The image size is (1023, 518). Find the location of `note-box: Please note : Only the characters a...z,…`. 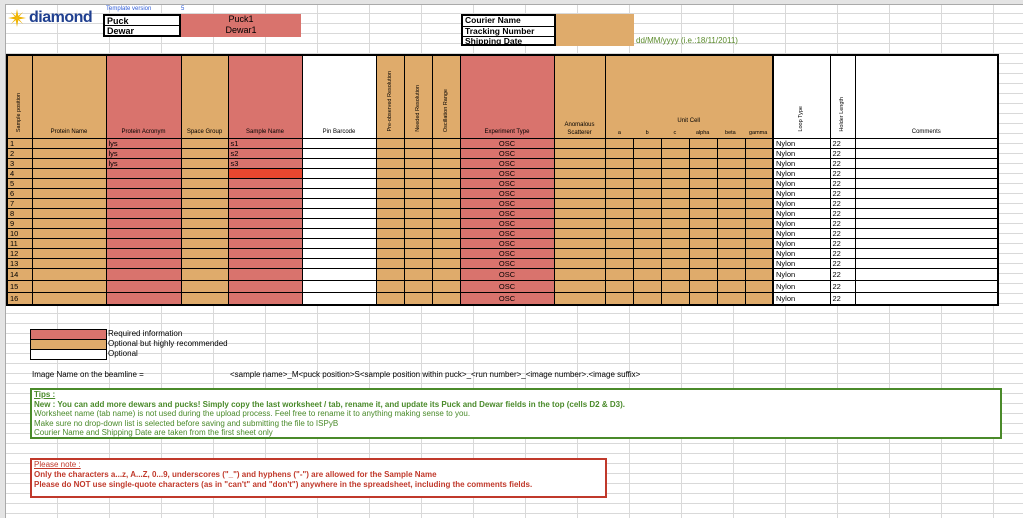

note-box: Please note : Only the characters a...z,… is located at coordinates (318, 478).